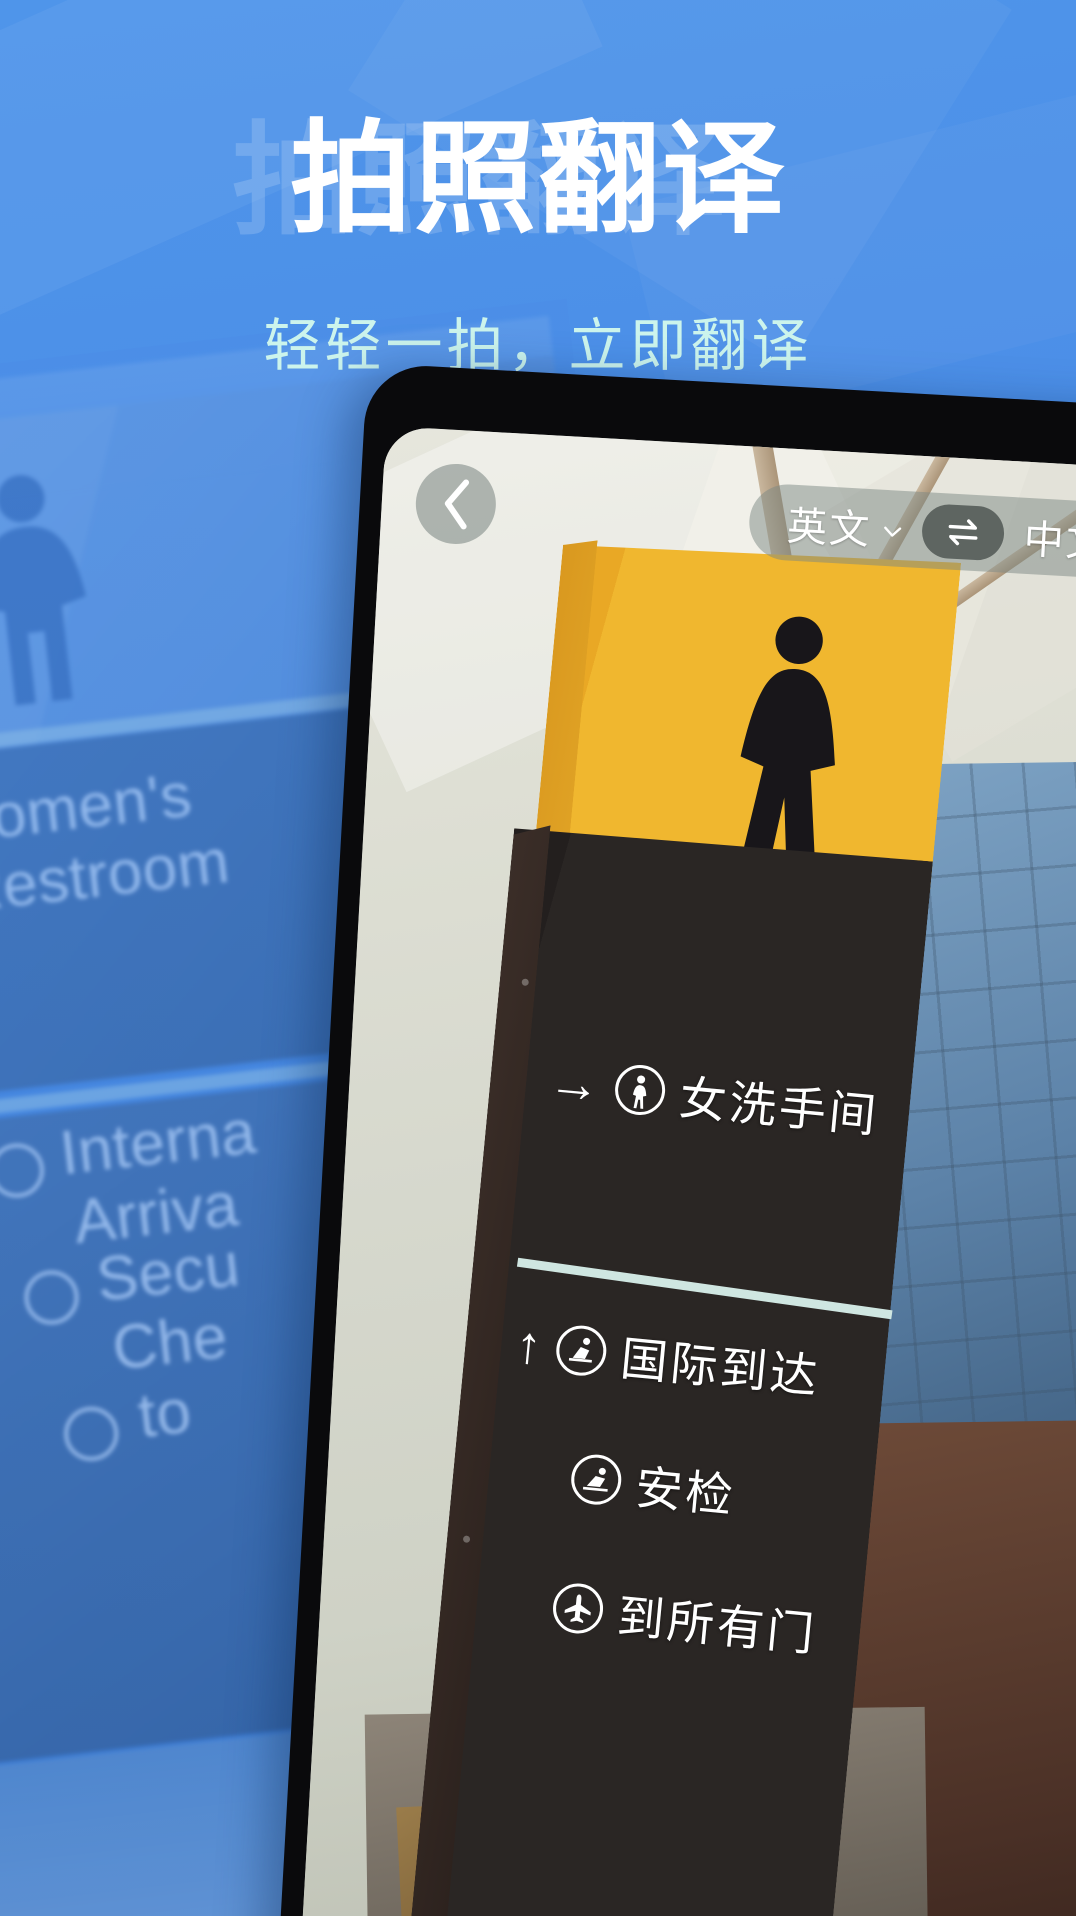  Describe the element at coordinates (596, 1479) in the screenshot. I see `security-check-icon` at that location.